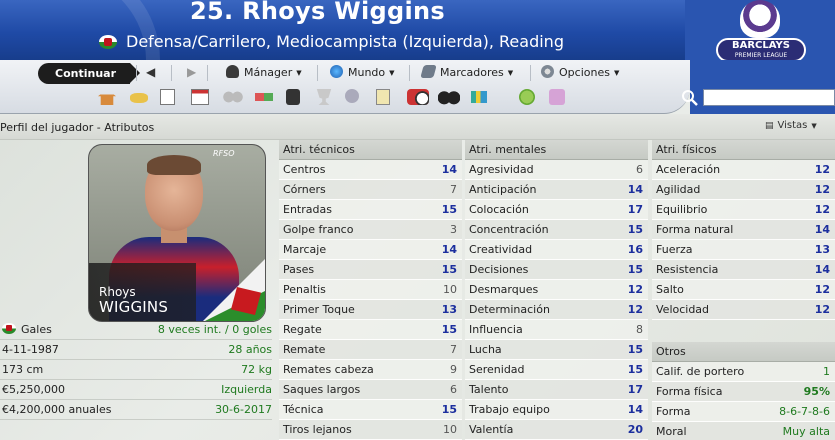 The width and height of the screenshot is (835, 440). Describe the element at coordinates (417, 127) in the screenshot. I see `section-header: Perfil del jugador - Atributos ▤ Vistas ▼` at that location.